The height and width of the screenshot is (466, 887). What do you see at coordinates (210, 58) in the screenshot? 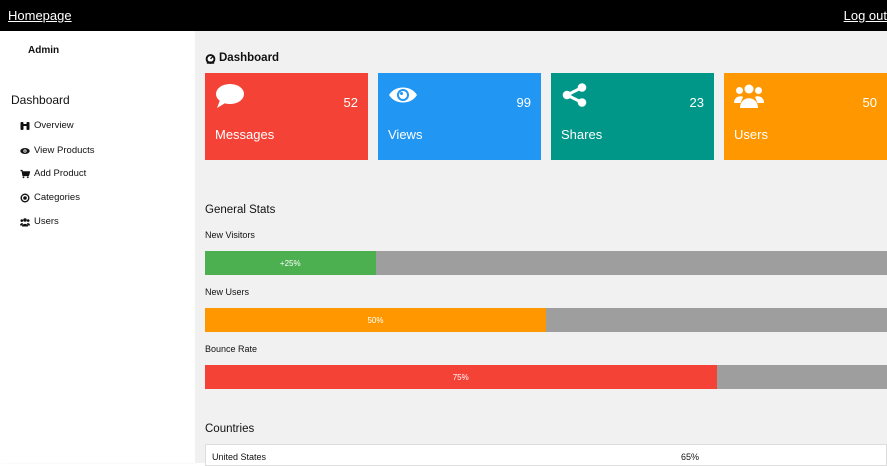
I see `dashboard-icon` at bounding box center [210, 58].